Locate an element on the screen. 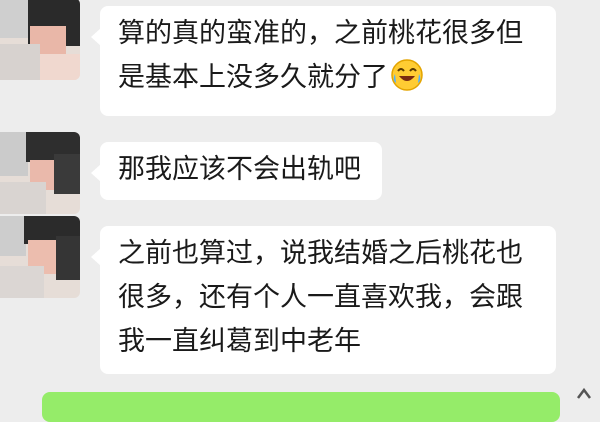  message-text-line: 我一直纠葛到中老年 is located at coordinates (239, 341).